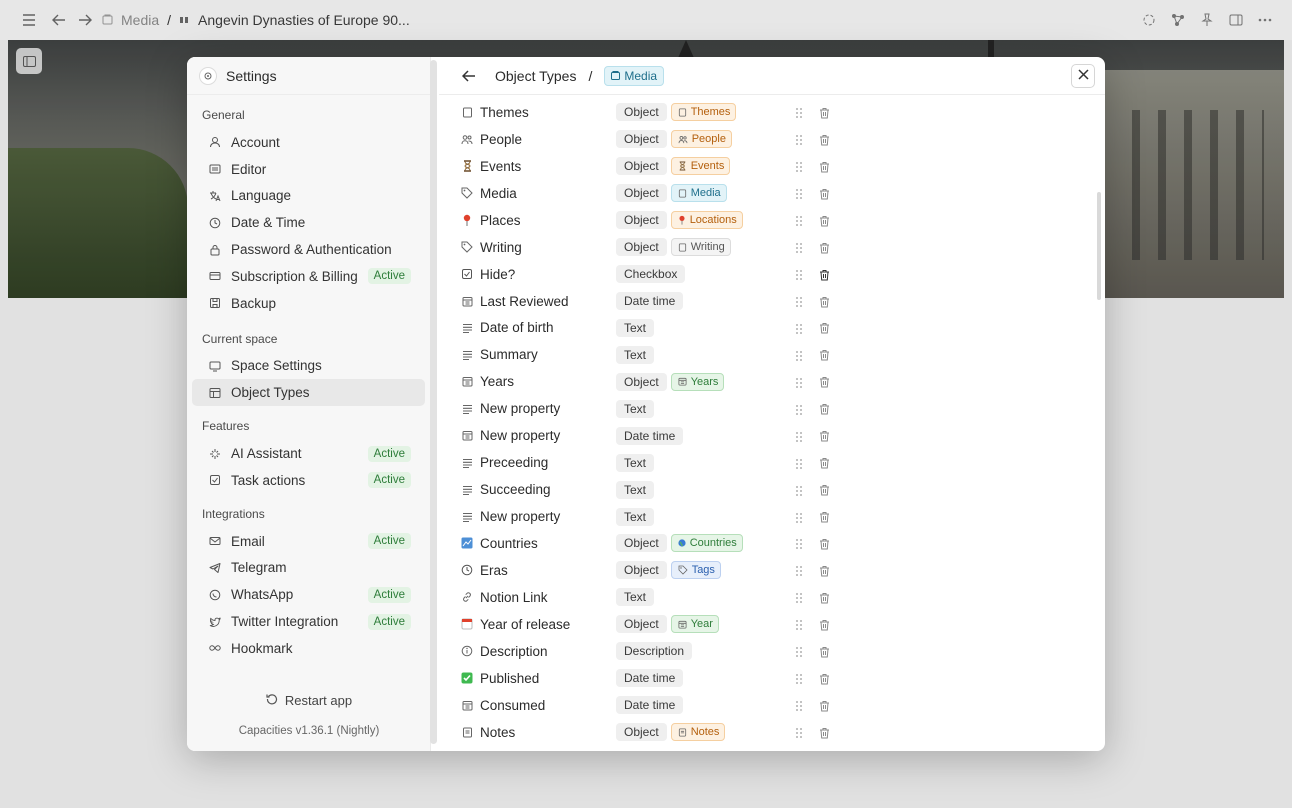 The image size is (1292, 808). Describe the element at coordinates (308, 249) in the screenshot. I see `sidebar-item-password-authentication: Password & Authentication` at that location.